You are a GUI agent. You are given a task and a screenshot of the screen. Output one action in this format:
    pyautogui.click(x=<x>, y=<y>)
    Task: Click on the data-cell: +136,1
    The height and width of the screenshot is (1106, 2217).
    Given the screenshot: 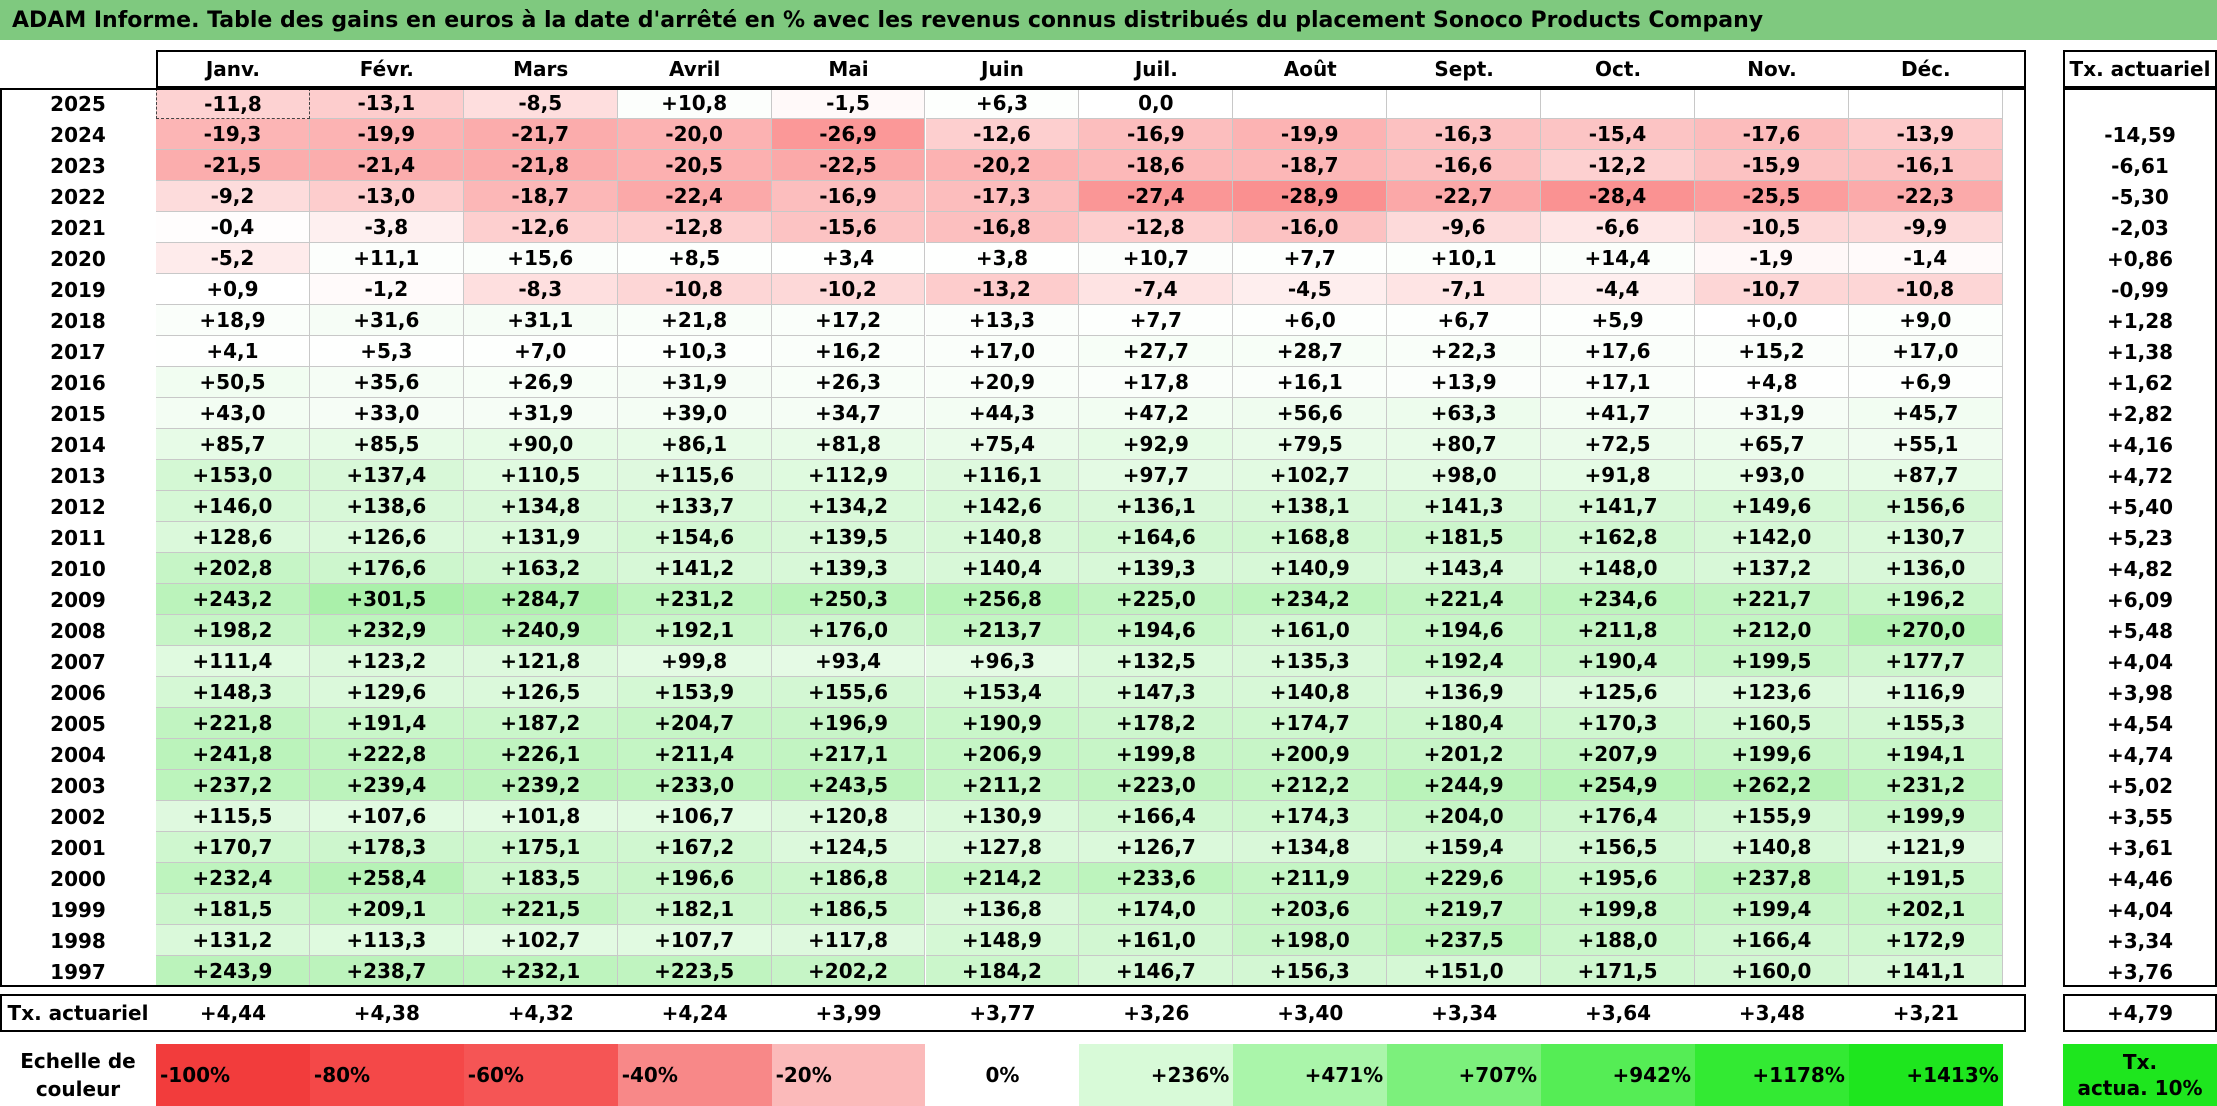 What is the action you would take?
    pyautogui.click(x=1156, y=506)
    